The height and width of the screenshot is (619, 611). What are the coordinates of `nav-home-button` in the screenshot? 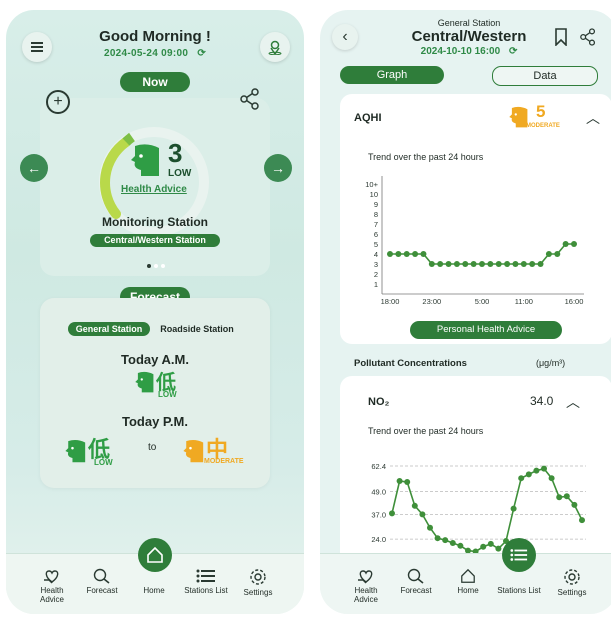 It's located at (155, 555).